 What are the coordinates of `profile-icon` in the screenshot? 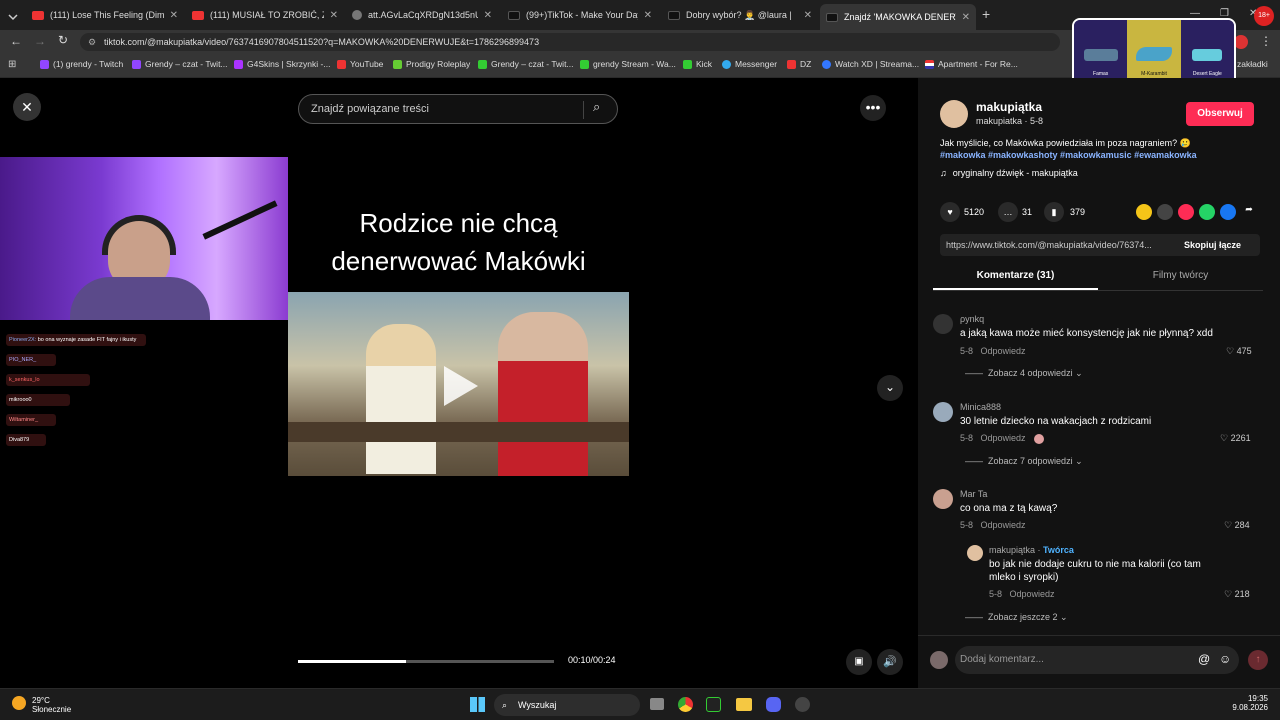 It's located at (1241, 42).